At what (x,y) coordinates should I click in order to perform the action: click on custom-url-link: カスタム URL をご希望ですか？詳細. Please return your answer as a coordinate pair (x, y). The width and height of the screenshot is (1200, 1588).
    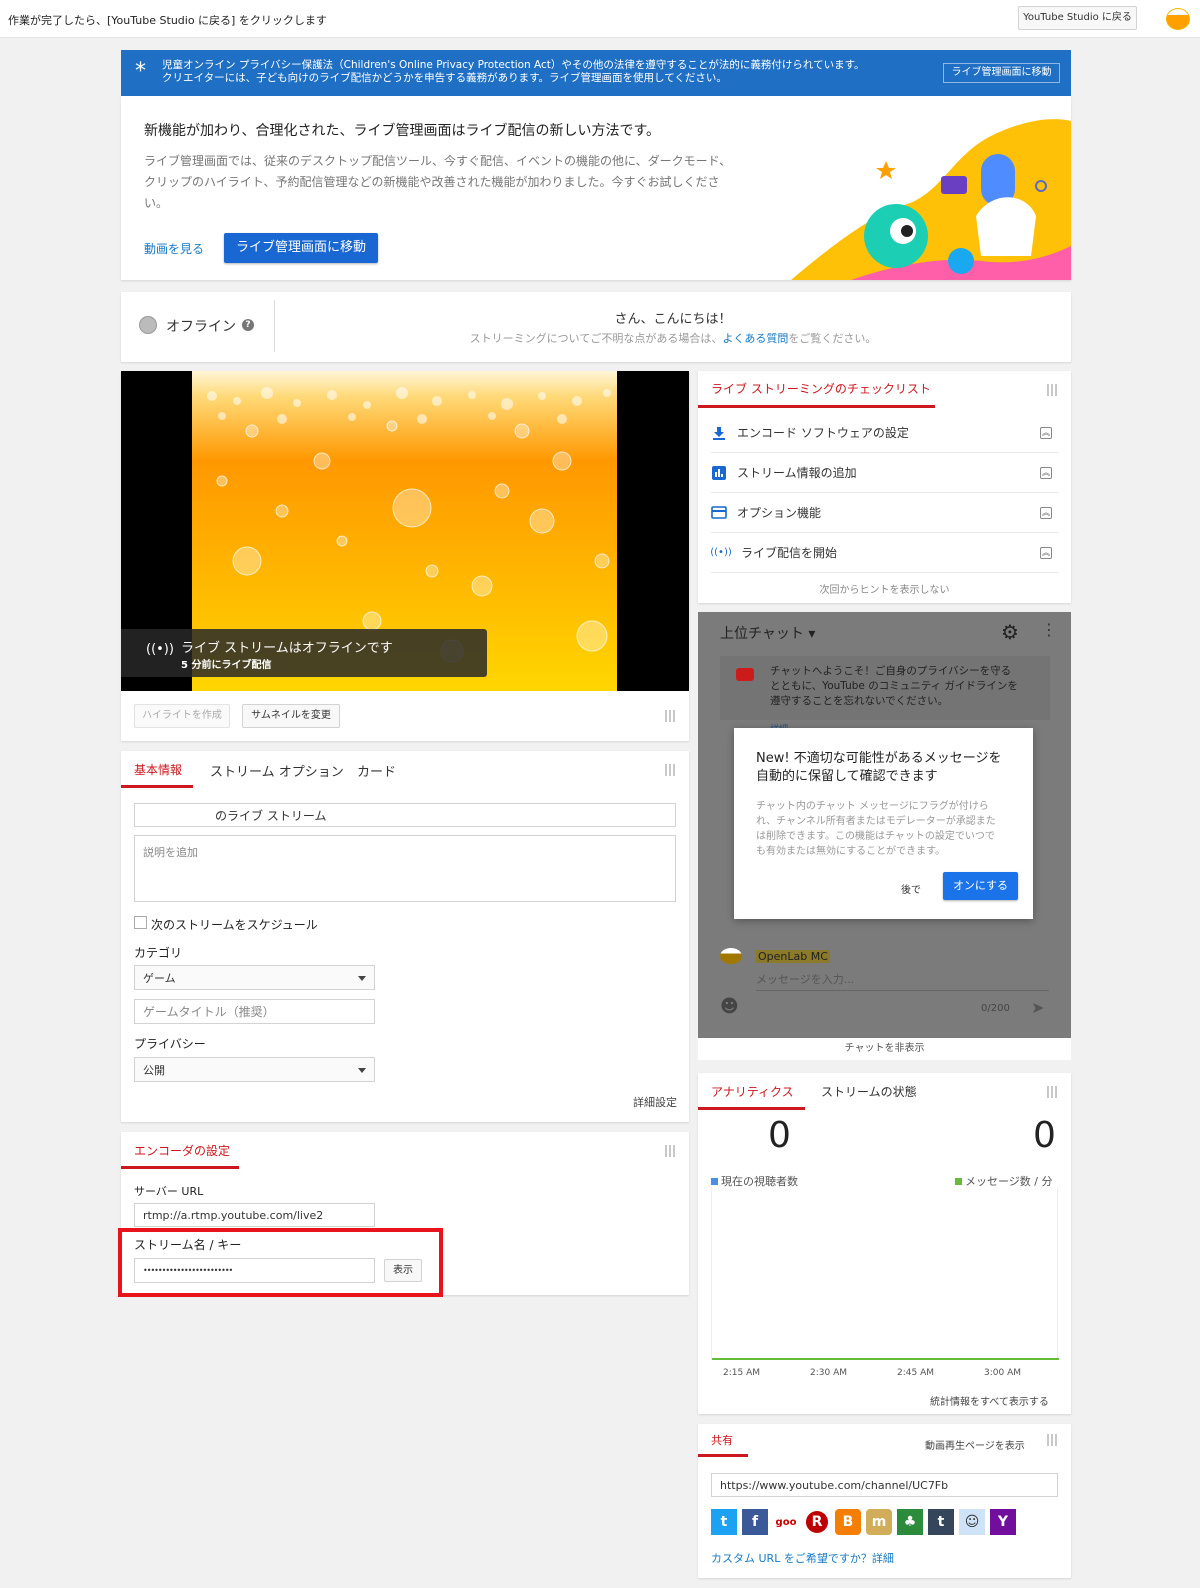
    Looking at the image, I should click on (802, 1558).